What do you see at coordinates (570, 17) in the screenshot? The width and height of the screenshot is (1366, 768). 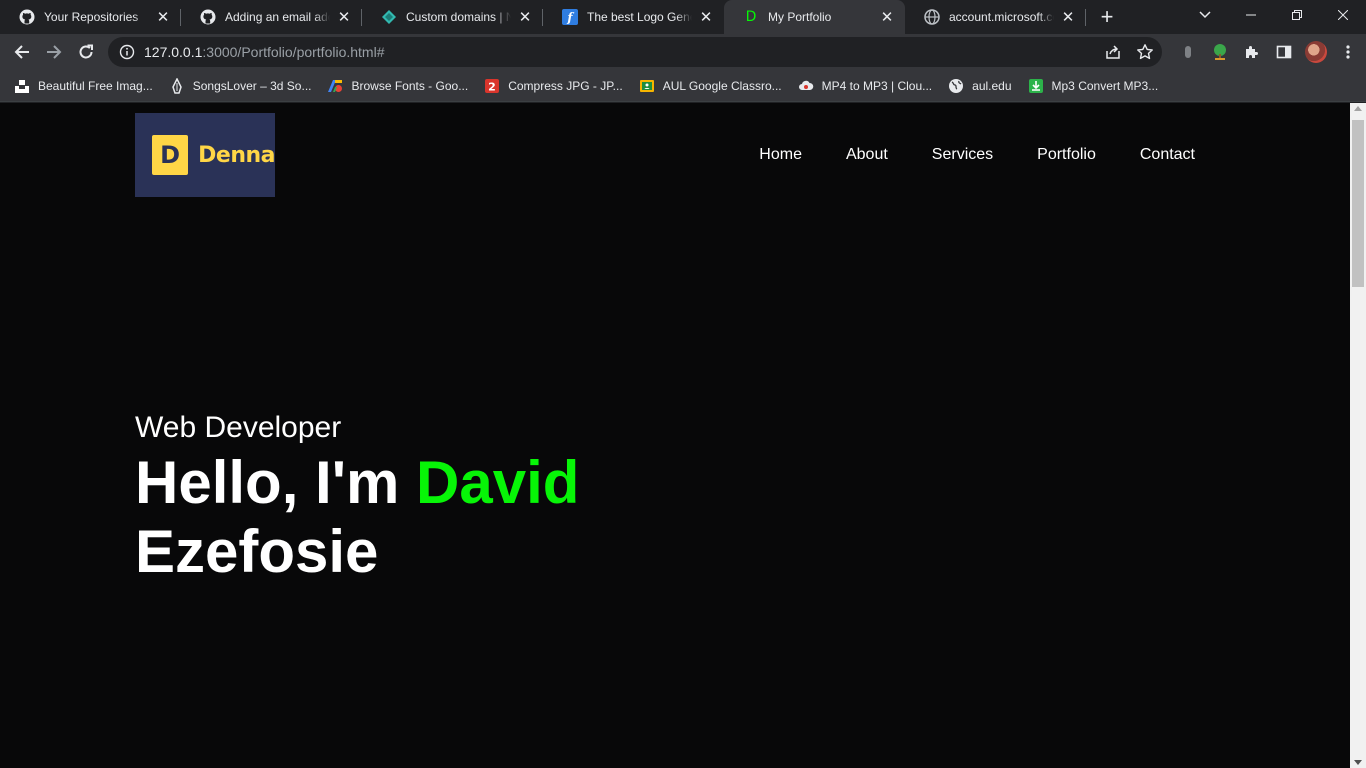 I see `logo-generator-icon: f` at bounding box center [570, 17].